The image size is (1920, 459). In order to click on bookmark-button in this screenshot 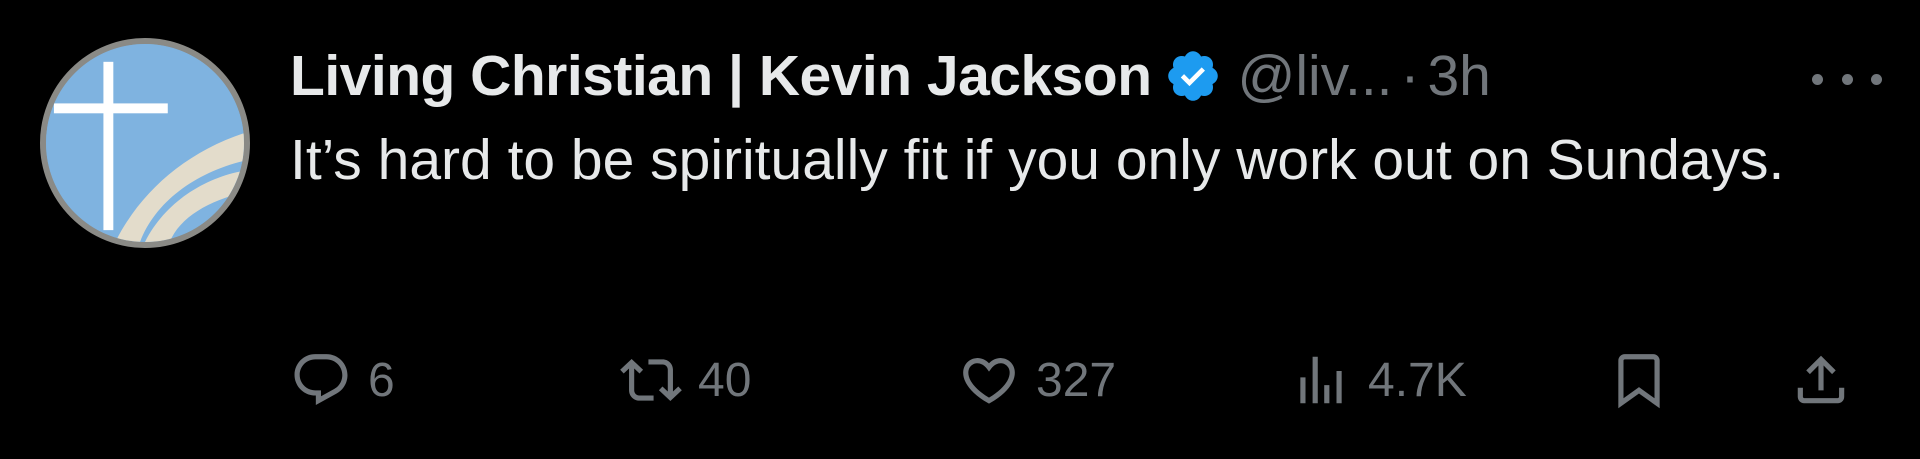, I will do `click(1639, 380)`.